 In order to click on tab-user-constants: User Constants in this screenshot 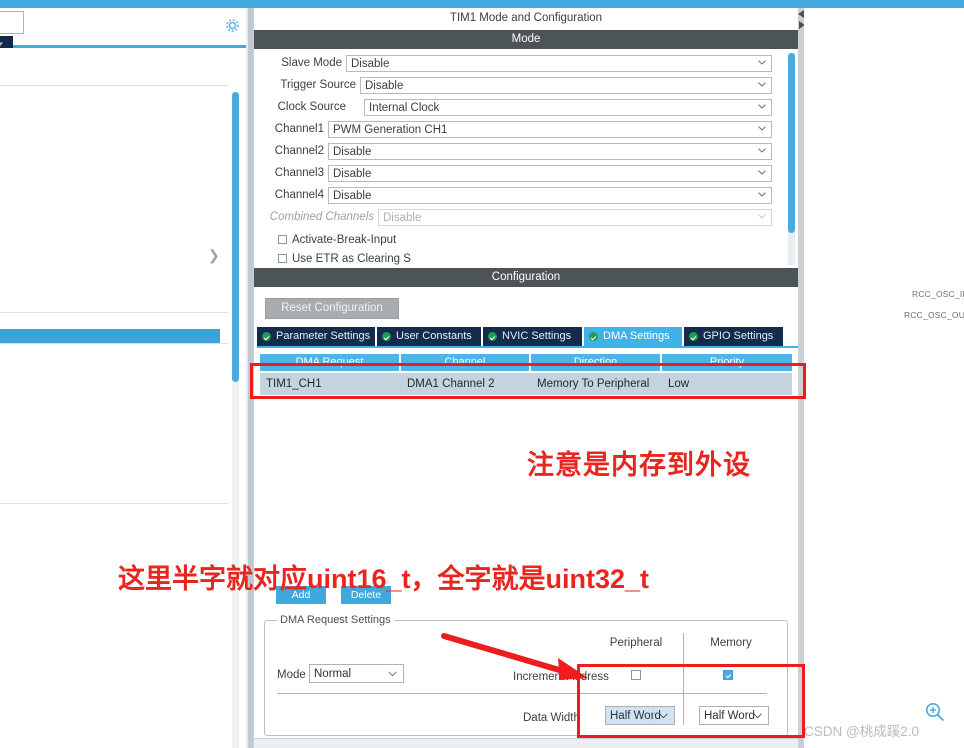, I will do `click(429, 336)`.